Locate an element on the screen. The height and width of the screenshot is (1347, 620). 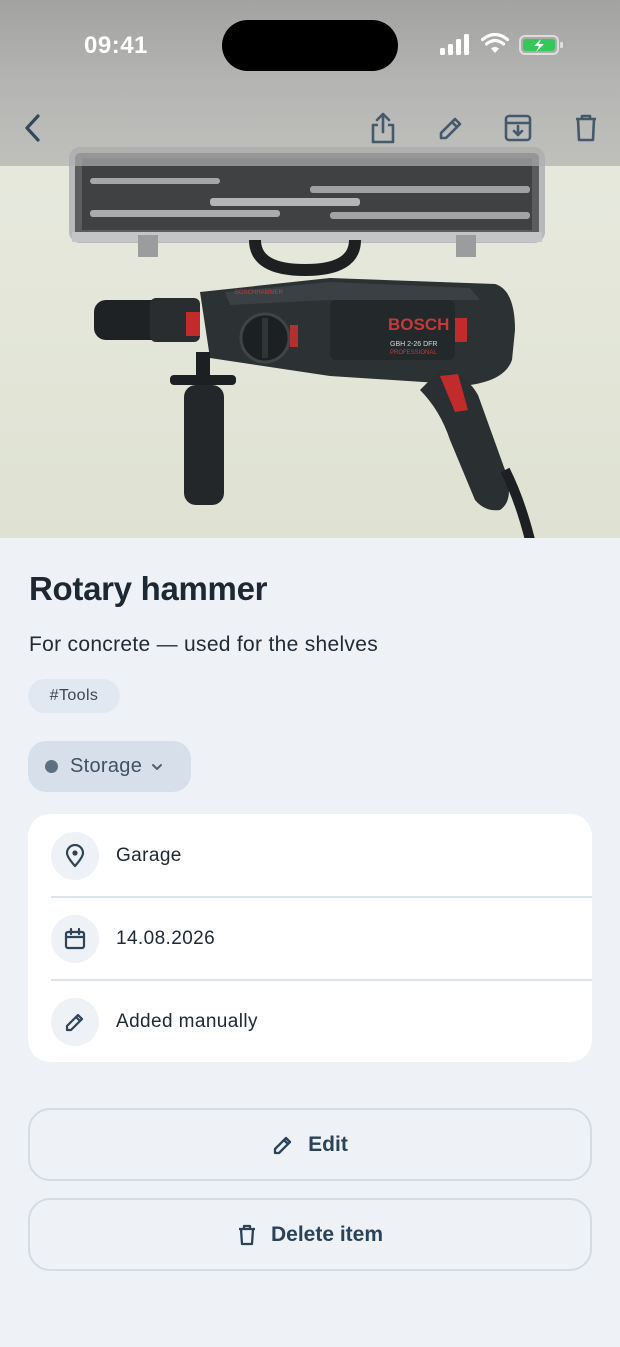
back-button is located at coordinates (34, 128).